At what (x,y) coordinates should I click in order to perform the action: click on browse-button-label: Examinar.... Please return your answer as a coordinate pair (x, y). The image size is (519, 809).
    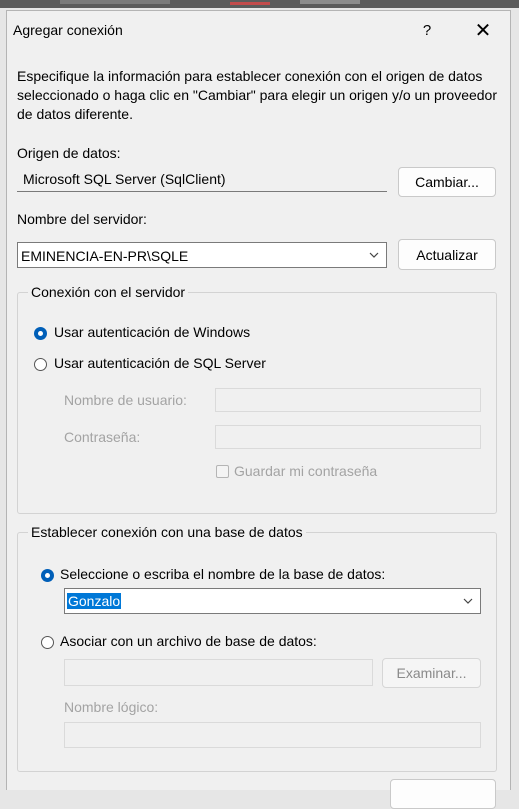
    Looking at the image, I should click on (431, 673).